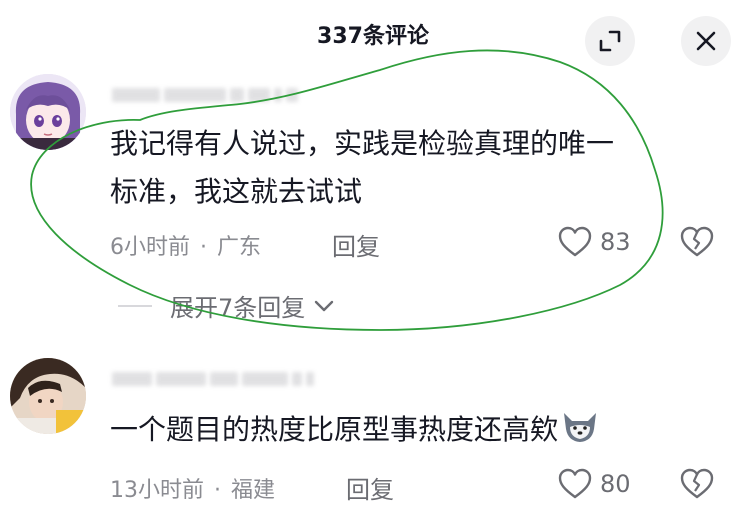  I want to click on expand-replies-button: 展开7条回复, so click(226, 305).